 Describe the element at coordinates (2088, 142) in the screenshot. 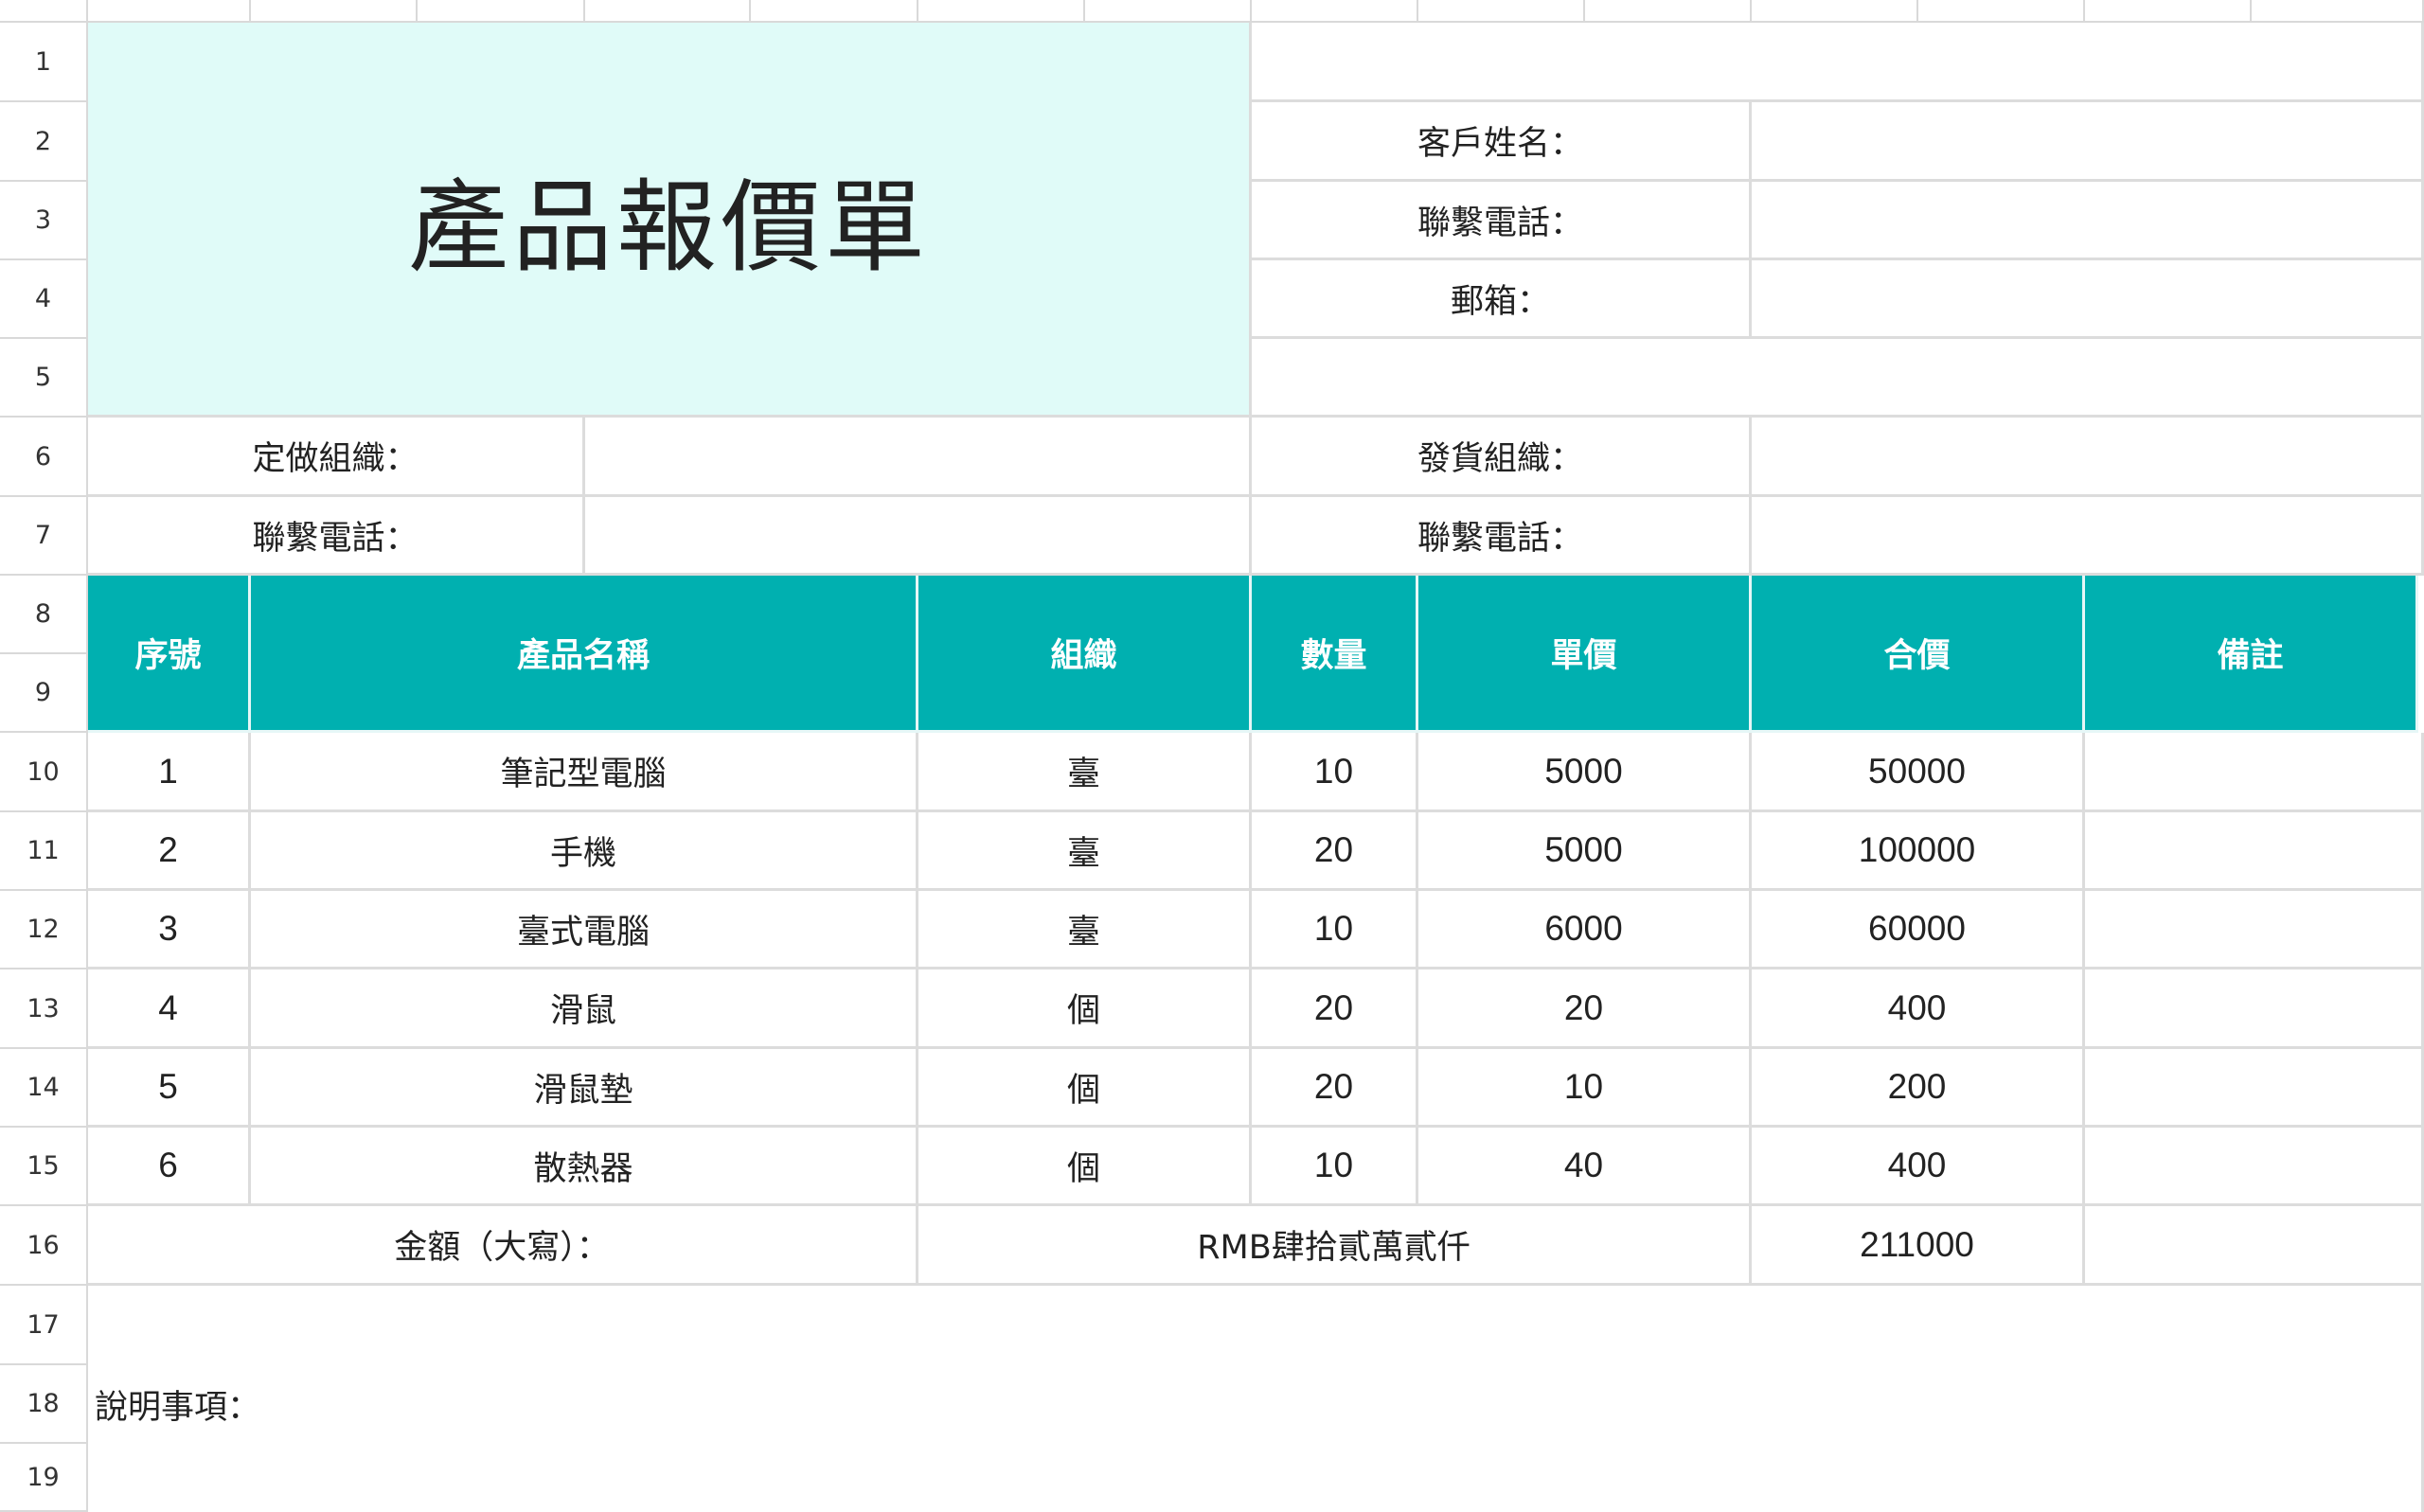

I see `customer-name-value` at that location.